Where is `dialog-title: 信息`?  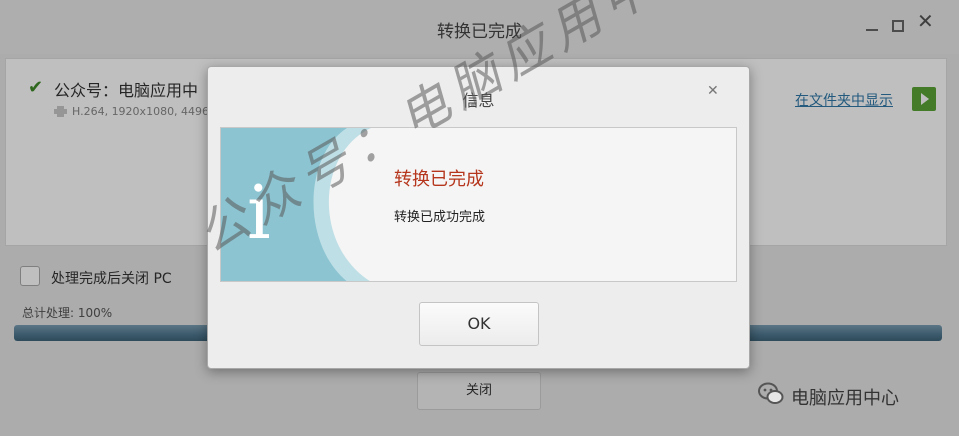 dialog-title: 信息 is located at coordinates (478, 100).